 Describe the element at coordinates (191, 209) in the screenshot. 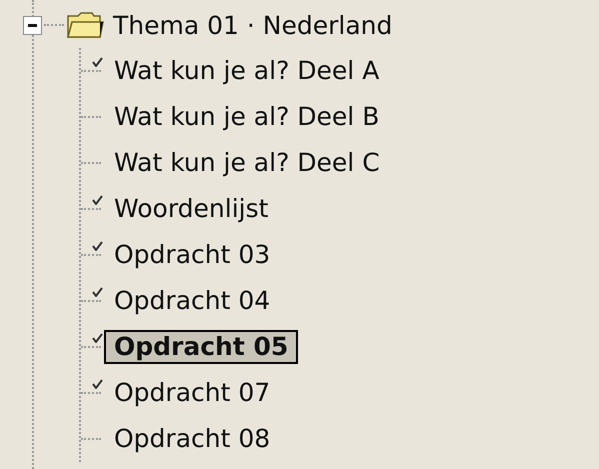

I see `tree-item: Woordenlijst` at that location.